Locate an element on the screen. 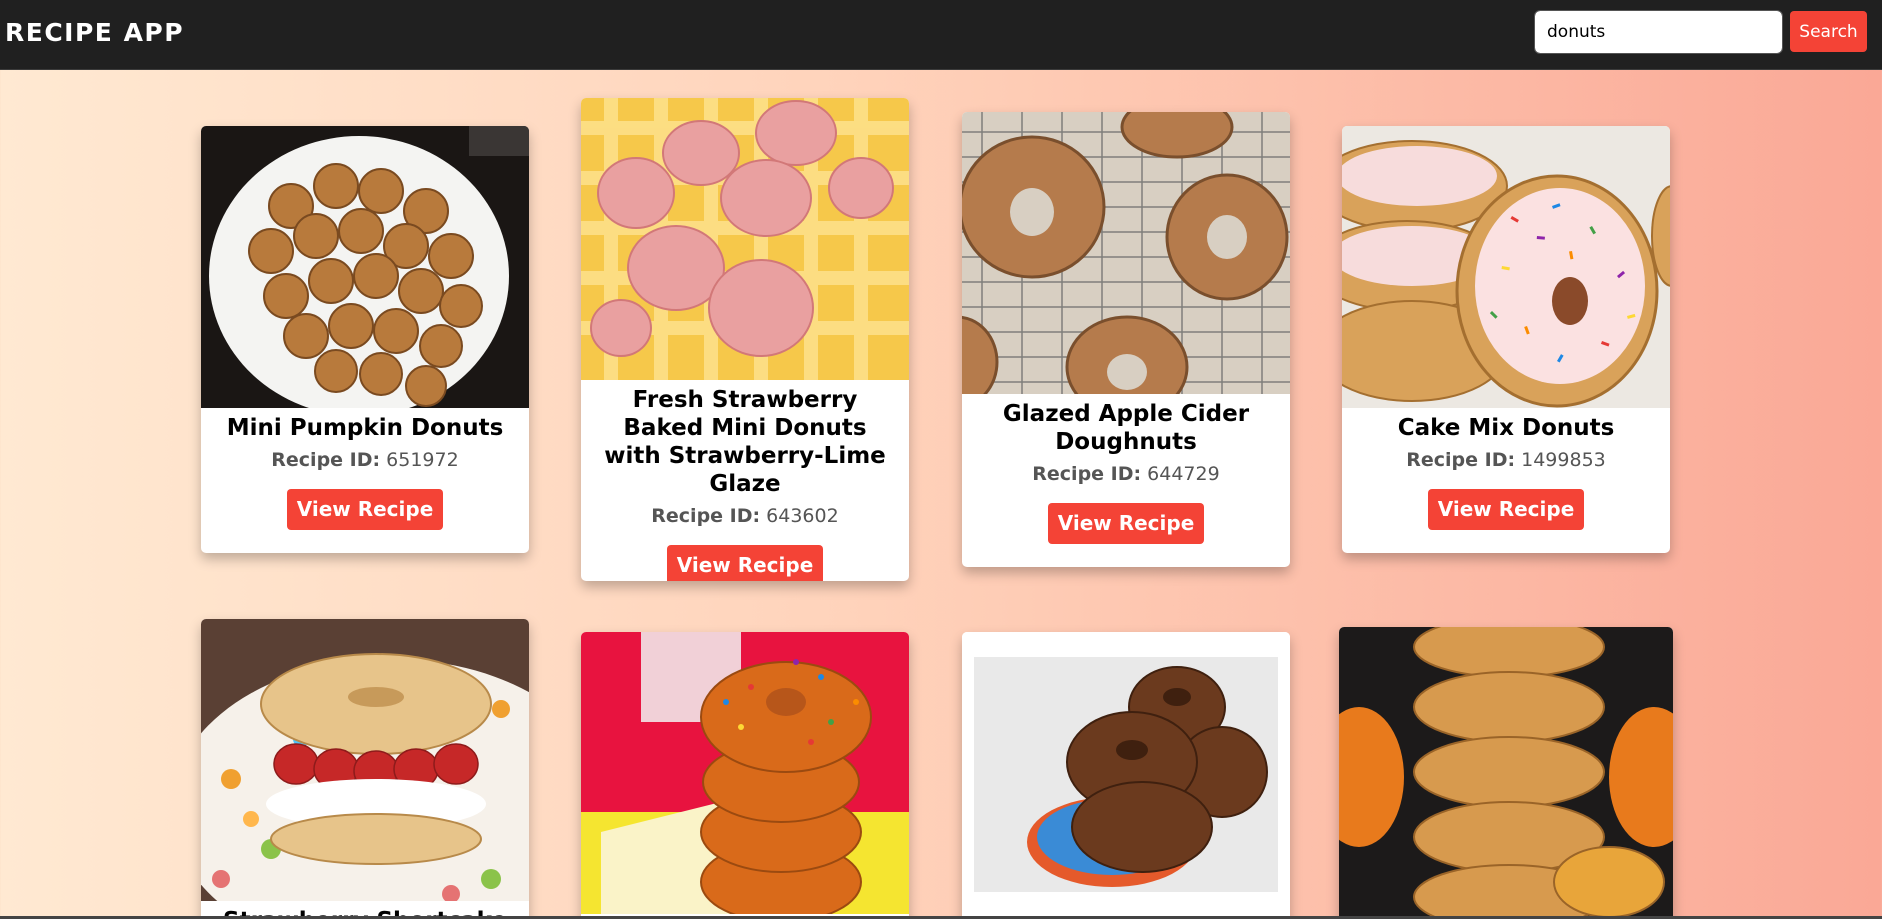 This screenshot has width=1882, height=919. recipe-id-value: 643602 is located at coordinates (802, 516).